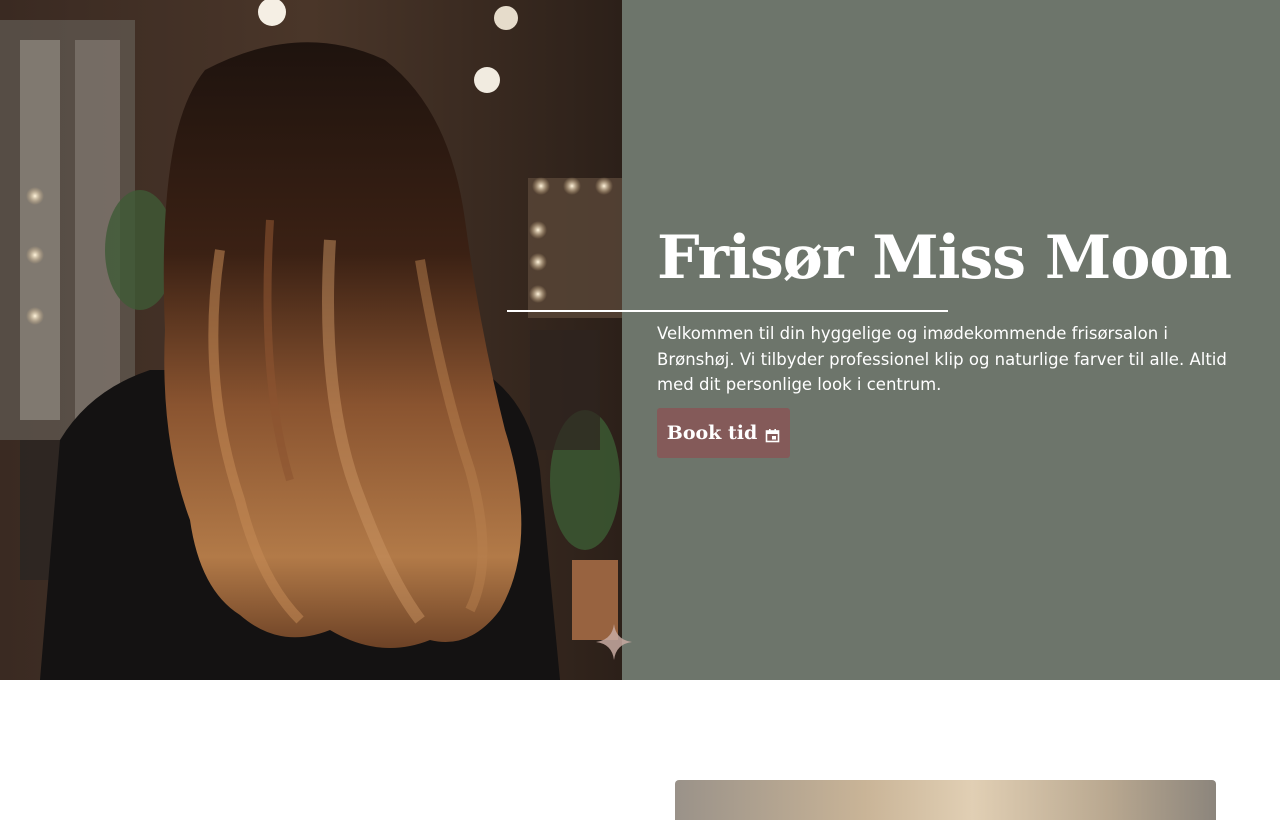  Describe the element at coordinates (727, 311) in the screenshot. I see `title-divider` at that location.